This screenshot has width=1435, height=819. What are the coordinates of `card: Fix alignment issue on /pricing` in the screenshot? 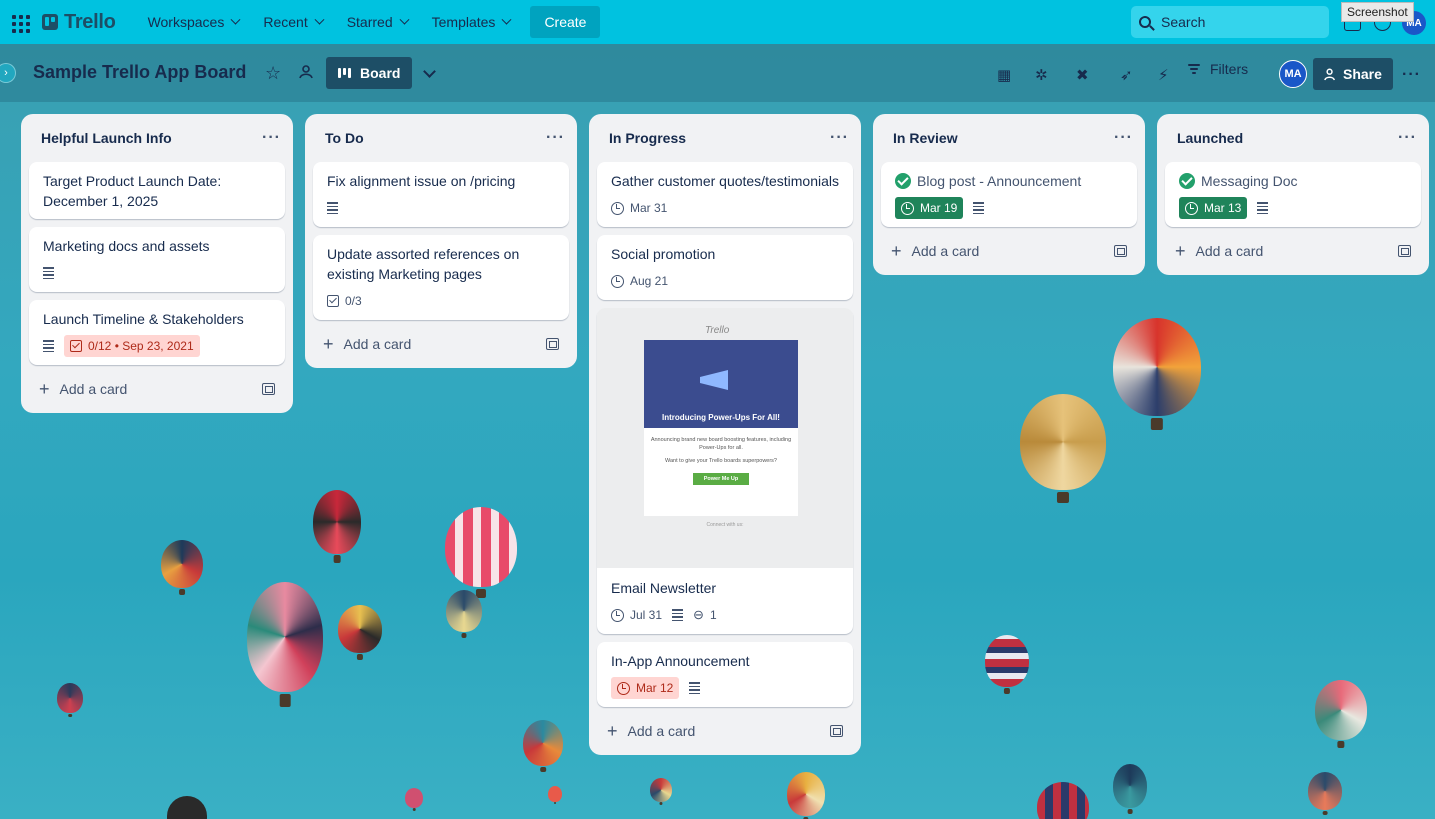 It's located at (441, 194).